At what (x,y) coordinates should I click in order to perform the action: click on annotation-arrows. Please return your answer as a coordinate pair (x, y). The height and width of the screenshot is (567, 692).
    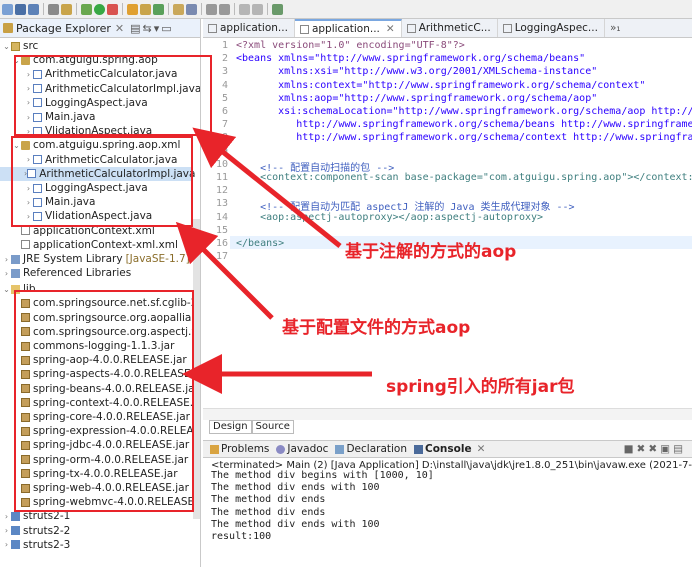
    Looking at the image, I should click on (273, 260).